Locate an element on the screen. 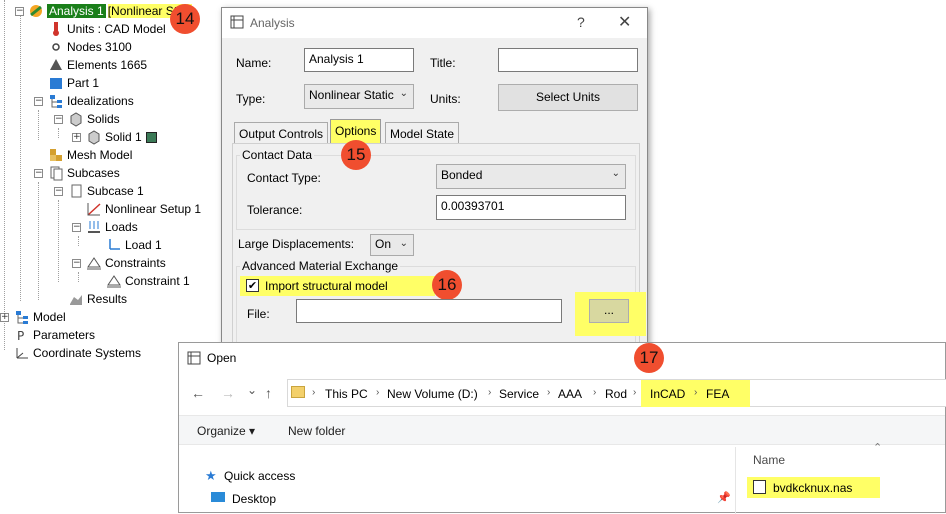 This screenshot has height=514, width=946. tab-output-controls: Output Controls is located at coordinates (281, 133).